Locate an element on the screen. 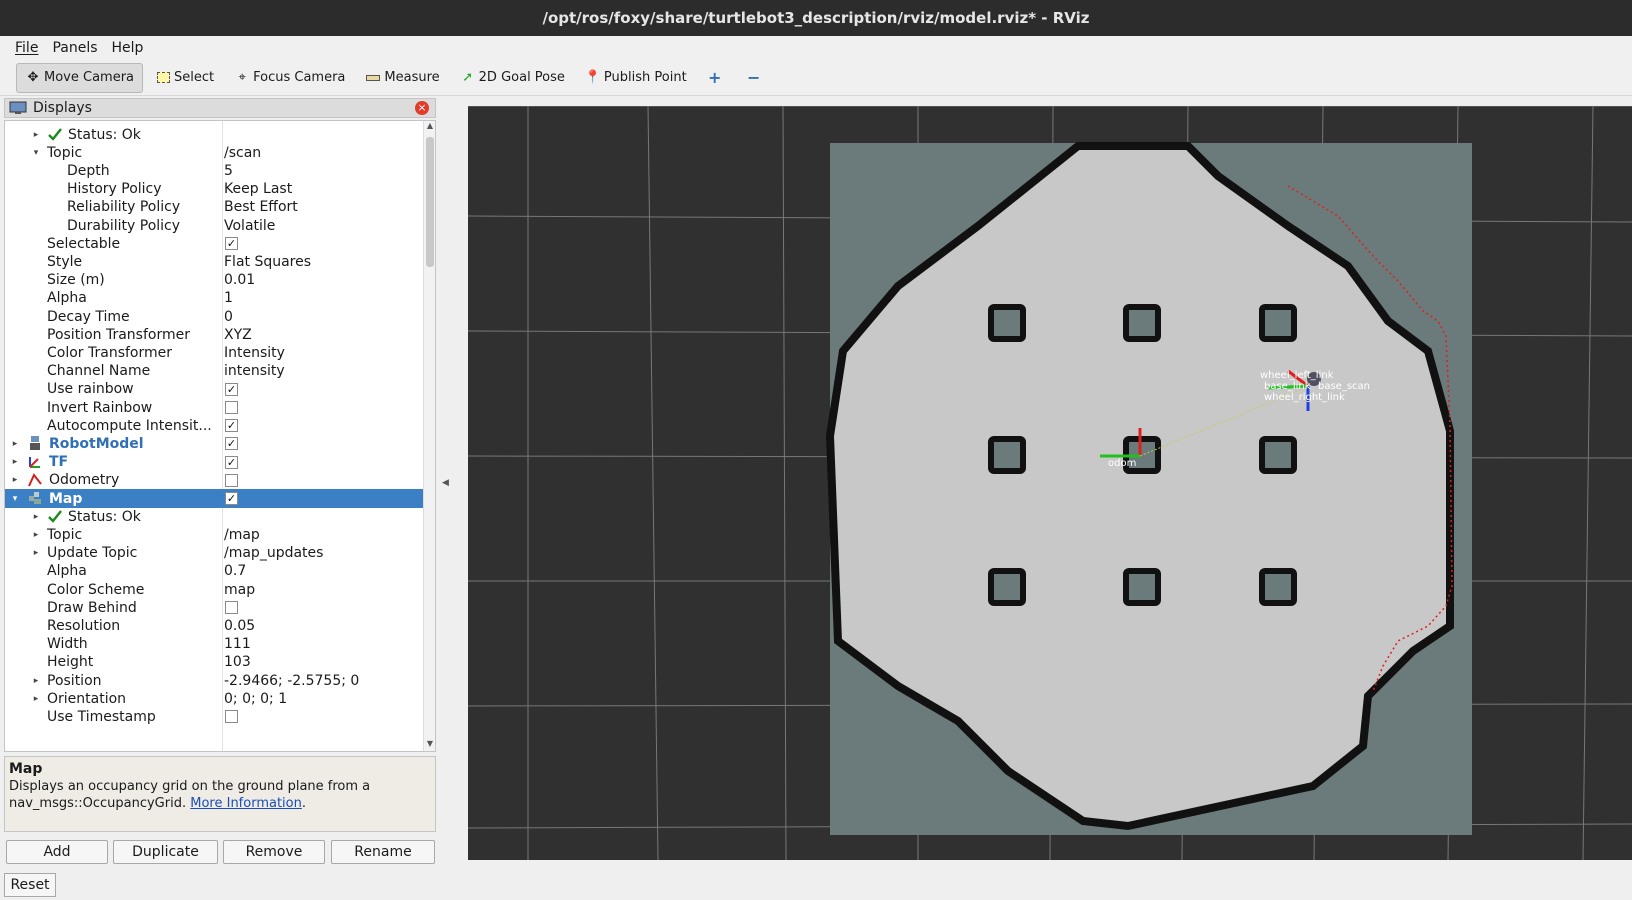 The height and width of the screenshot is (900, 1632). tree-row: Size (m) 0.01 is located at coordinates (214, 280).